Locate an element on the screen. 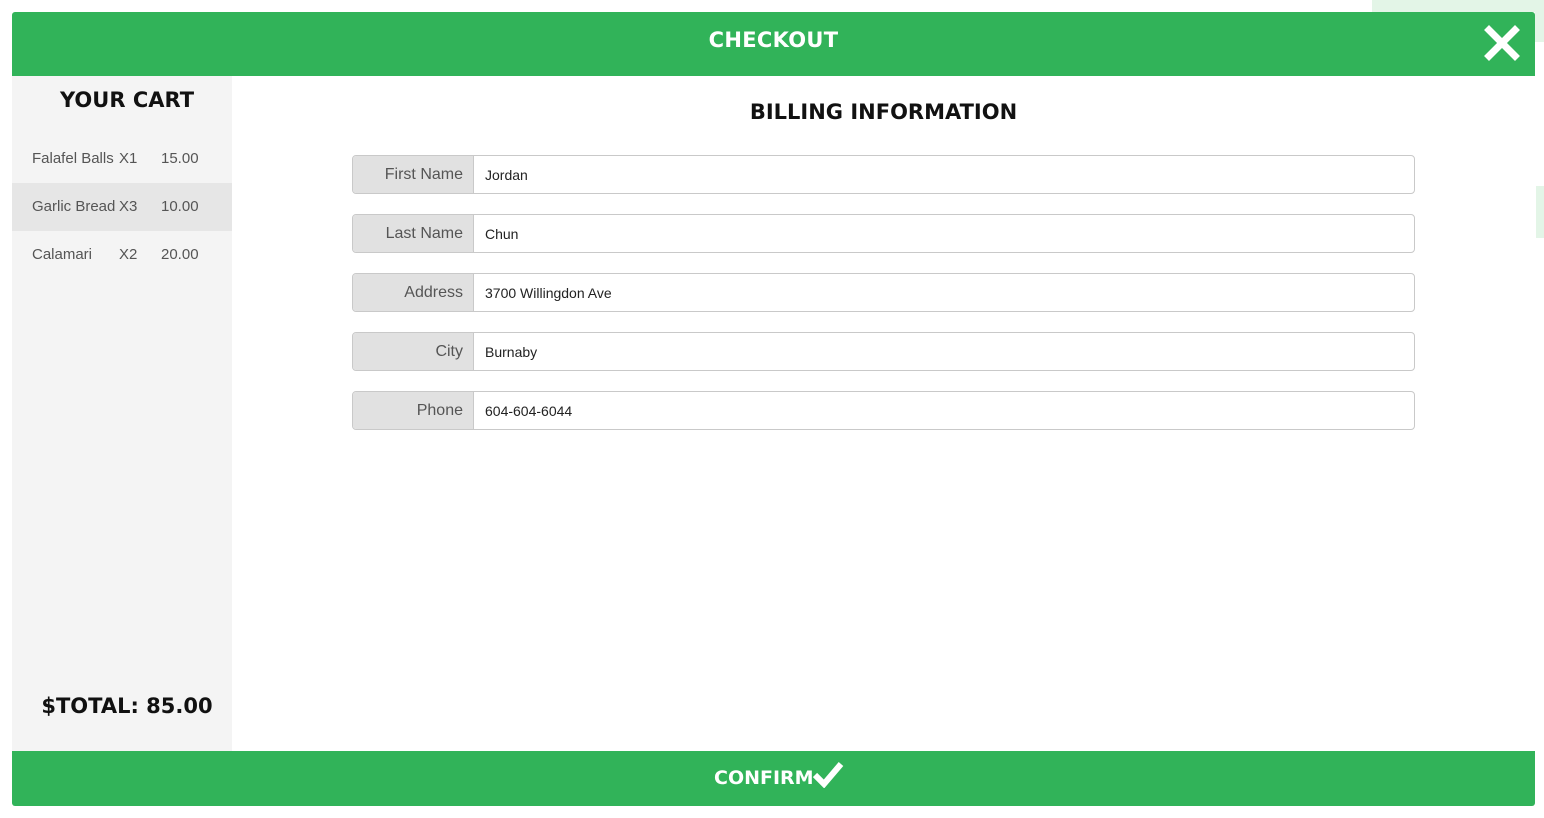 The image size is (1544, 818). cart-item-qty: X2 is located at coordinates (128, 254).